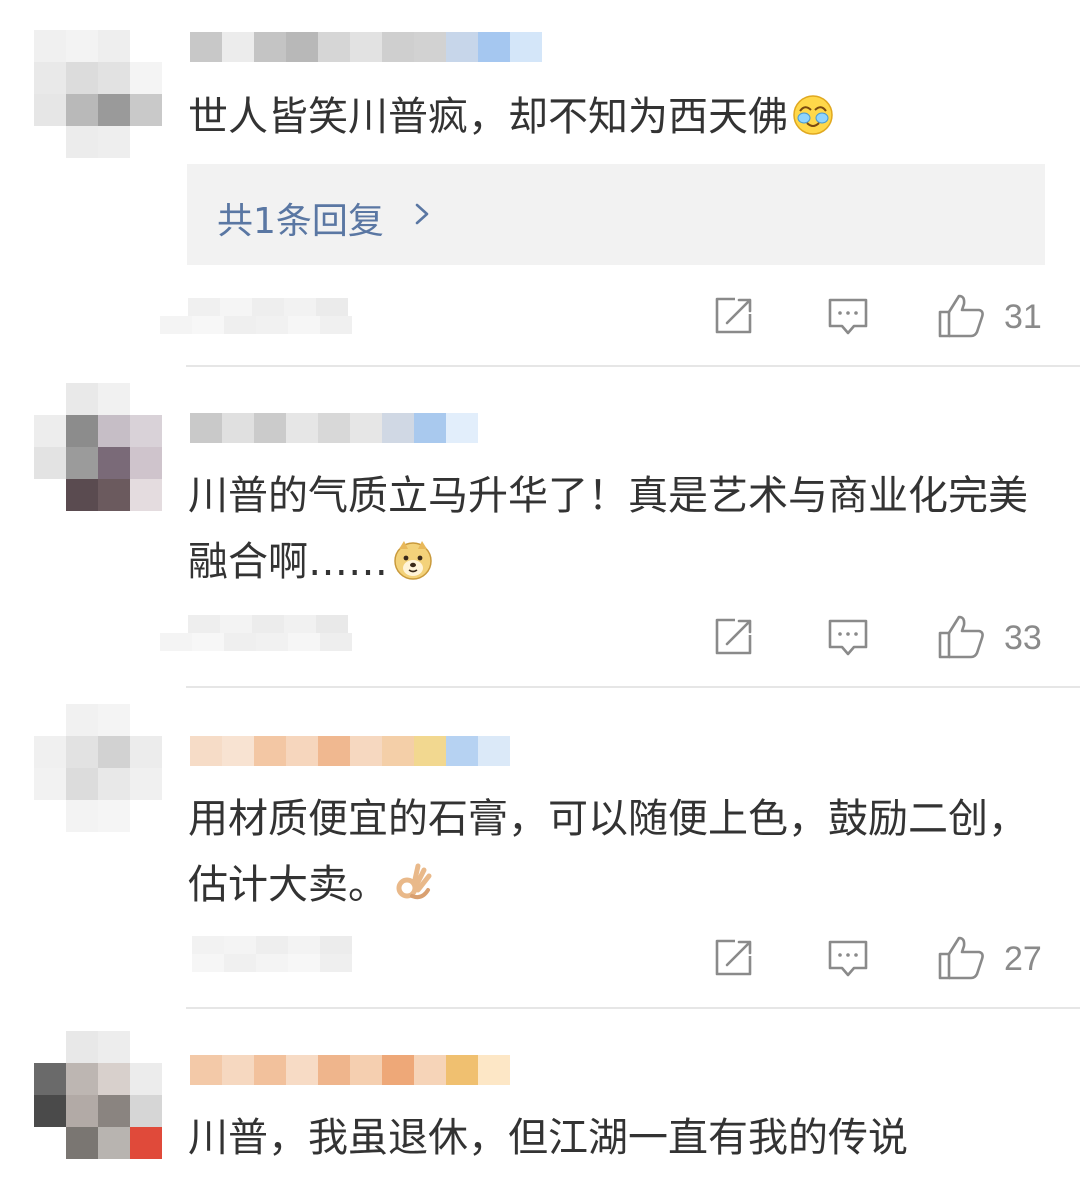  What do you see at coordinates (422, 214) in the screenshot?
I see `chevron-right-icon` at bounding box center [422, 214].